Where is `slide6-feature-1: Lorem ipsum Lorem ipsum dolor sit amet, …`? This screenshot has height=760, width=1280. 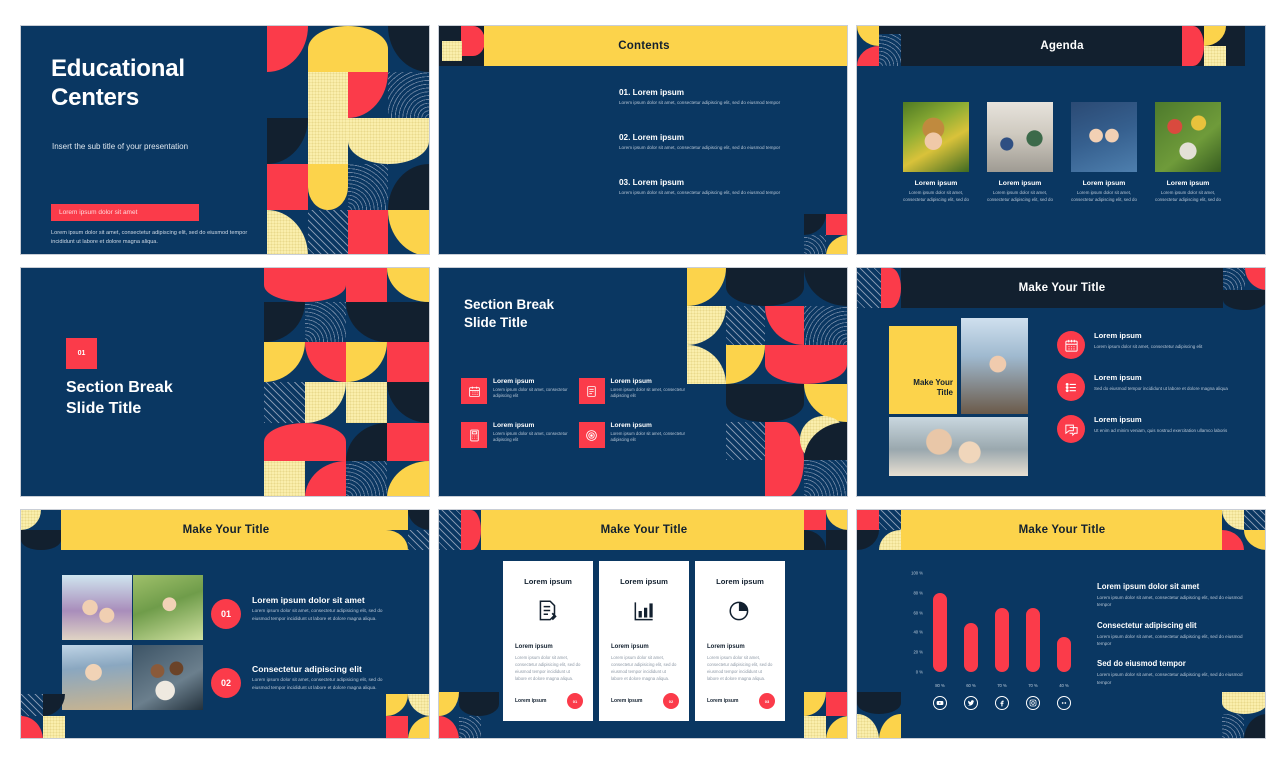 slide6-feature-1: Lorem ipsum Lorem ipsum dolor sit amet, … is located at coordinates (1154, 345).